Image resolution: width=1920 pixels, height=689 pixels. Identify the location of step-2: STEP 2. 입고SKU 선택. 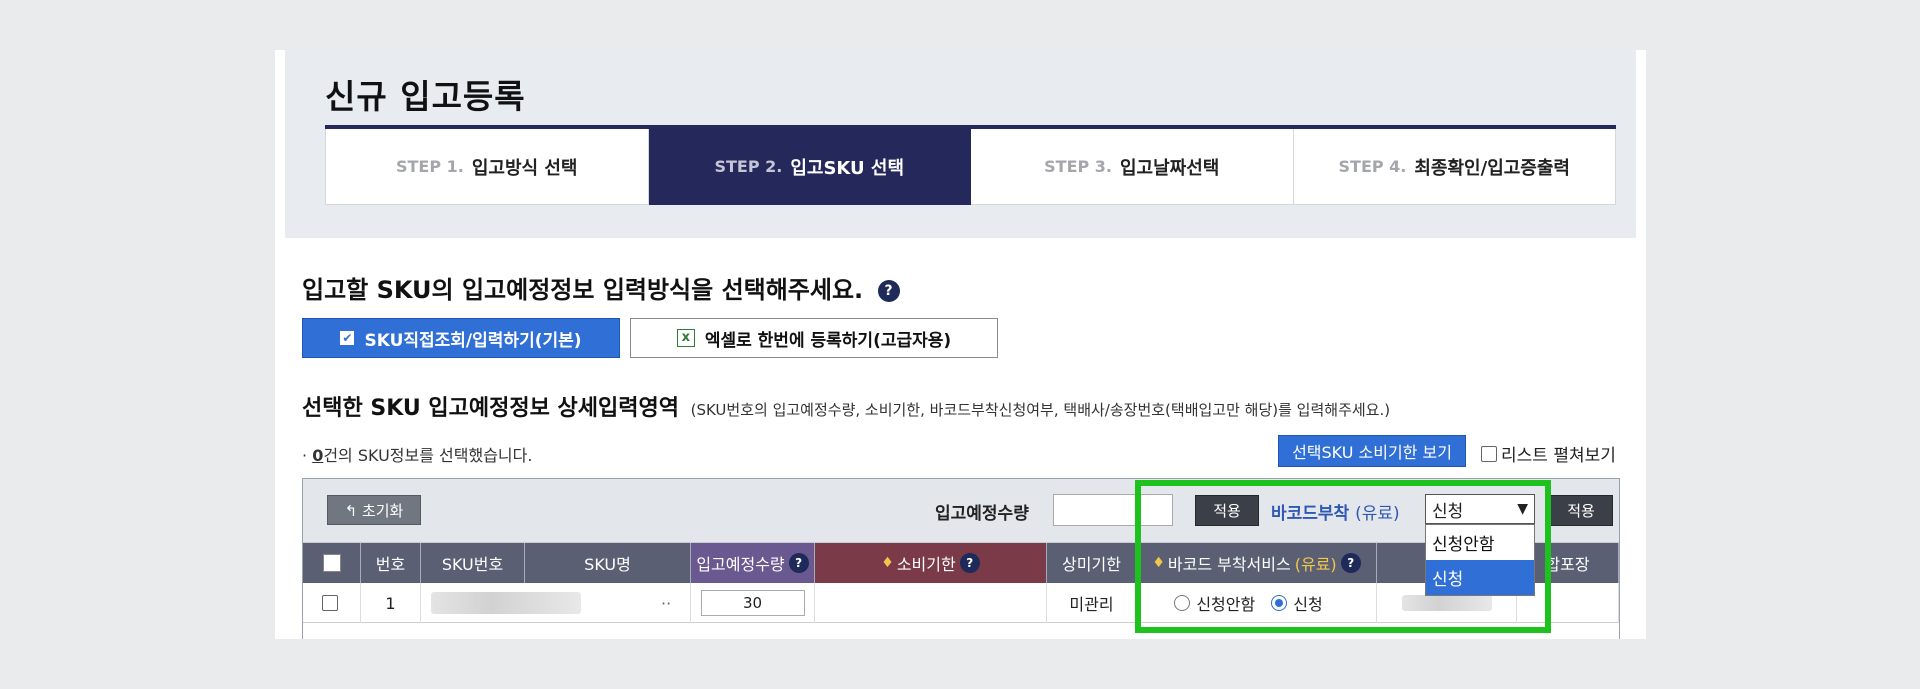
(809, 167).